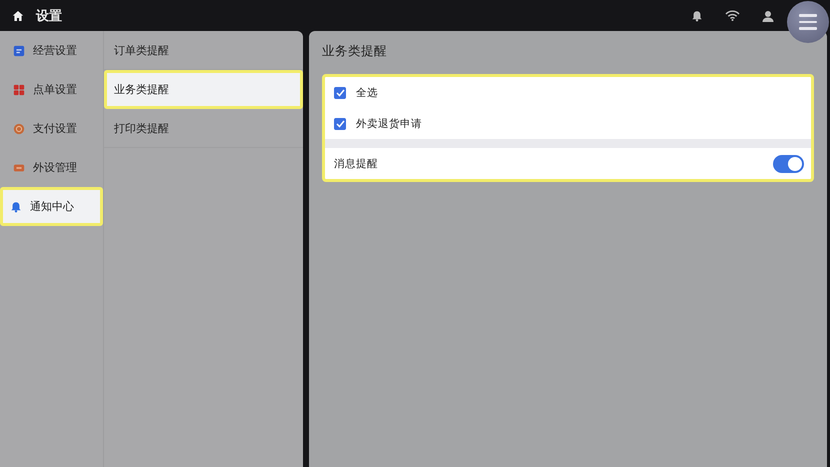 The image size is (830, 467). What do you see at coordinates (18, 16) in the screenshot?
I see `home-icon` at bounding box center [18, 16].